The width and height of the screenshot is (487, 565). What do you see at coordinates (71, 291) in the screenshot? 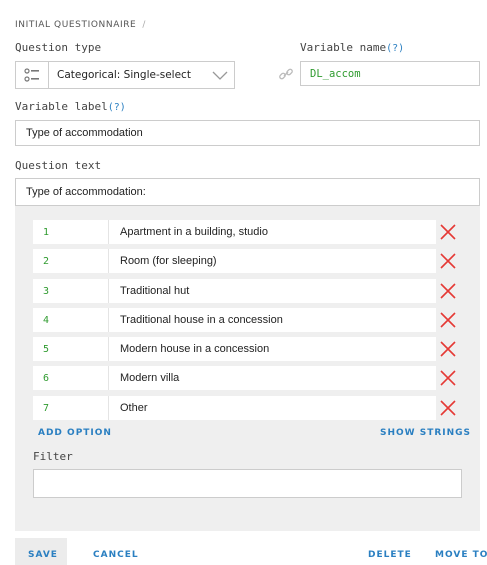
I see `option-code: 3` at bounding box center [71, 291].